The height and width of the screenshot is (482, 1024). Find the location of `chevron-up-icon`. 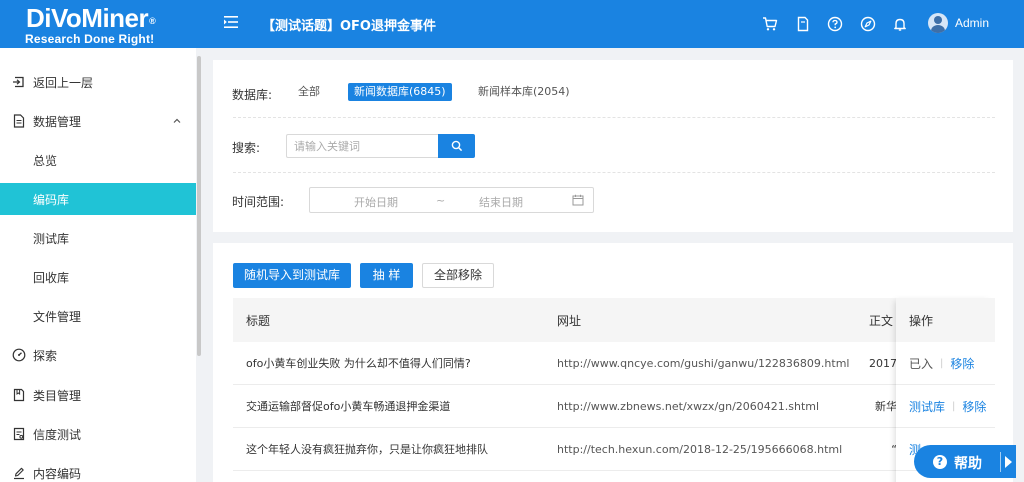

chevron-up-icon is located at coordinates (177, 120).